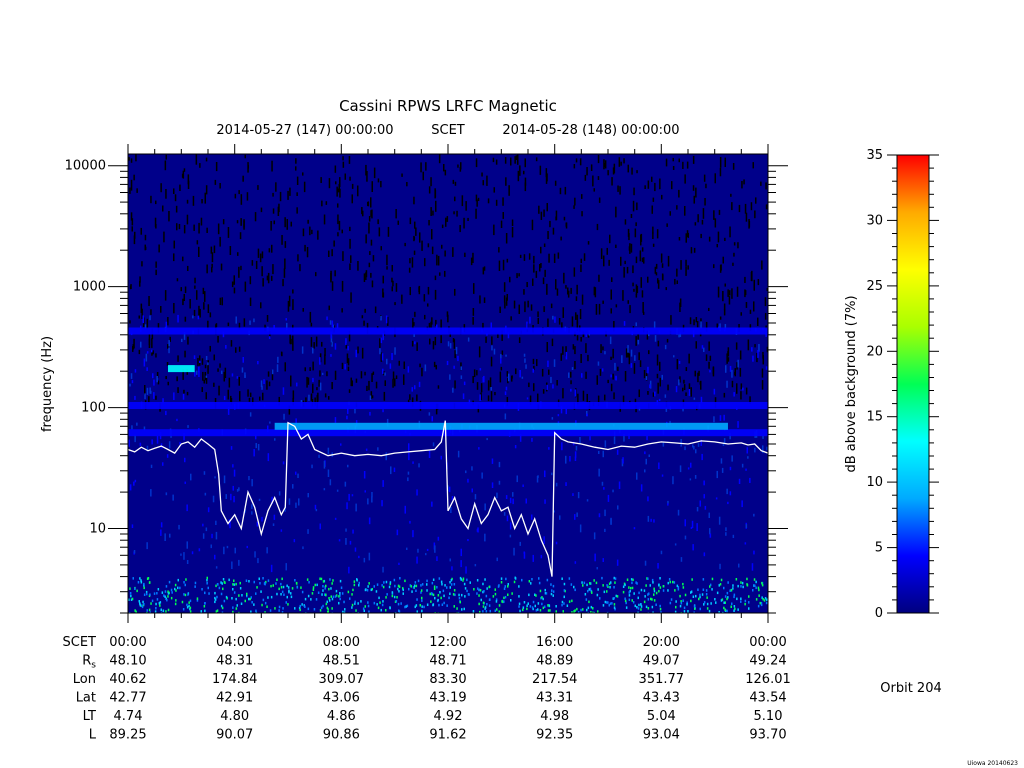 The width and height of the screenshot is (1024, 768). What do you see at coordinates (874, 482) in the screenshot?
I see `colorbar-tick-label: 10` at bounding box center [874, 482].